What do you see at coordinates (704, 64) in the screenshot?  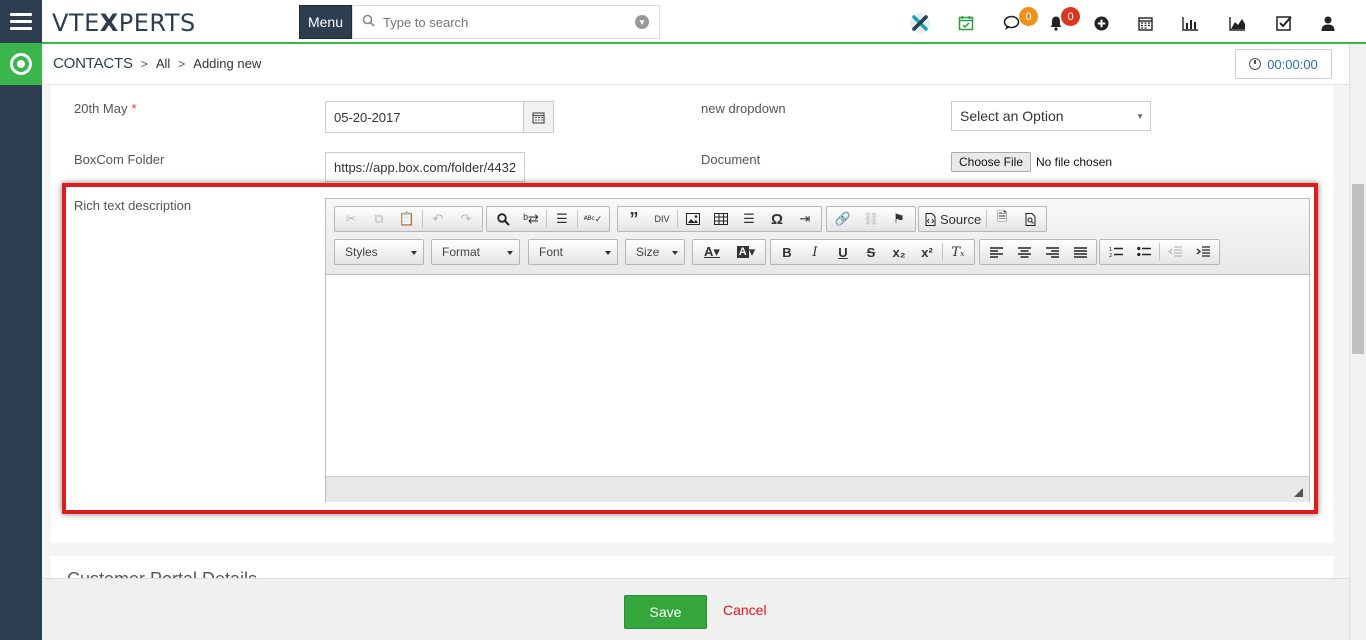 I see `sub-header: CONTACTS > All > Adding new 00:00:00` at bounding box center [704, 64].